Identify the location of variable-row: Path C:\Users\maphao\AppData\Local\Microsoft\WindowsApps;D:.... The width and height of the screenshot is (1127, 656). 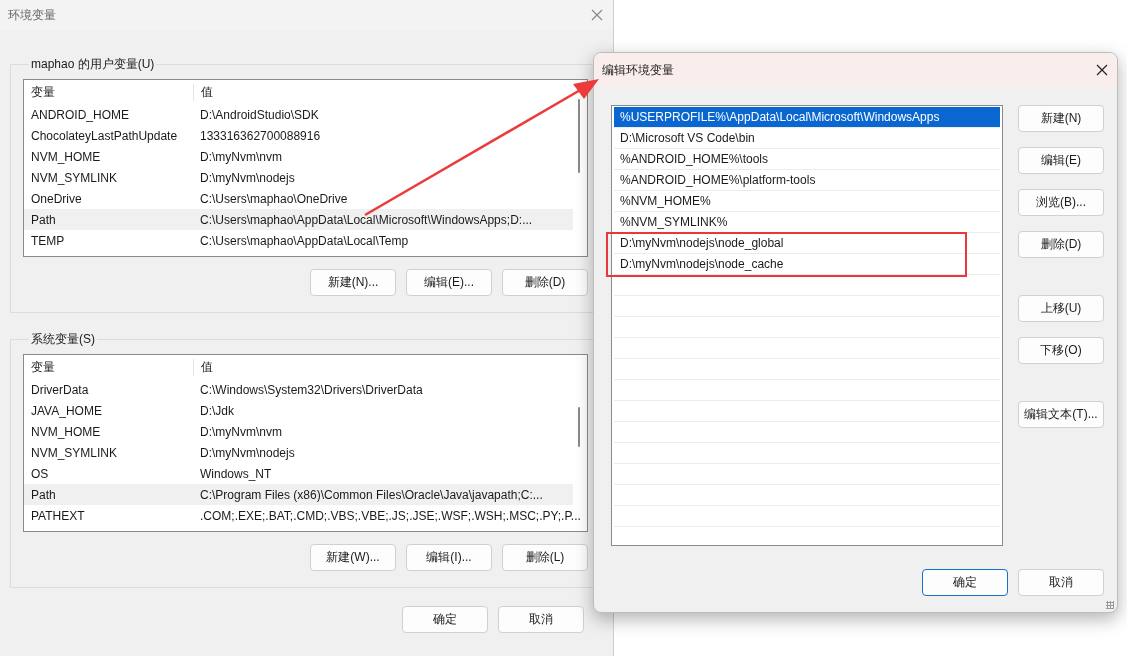
(298, 219).